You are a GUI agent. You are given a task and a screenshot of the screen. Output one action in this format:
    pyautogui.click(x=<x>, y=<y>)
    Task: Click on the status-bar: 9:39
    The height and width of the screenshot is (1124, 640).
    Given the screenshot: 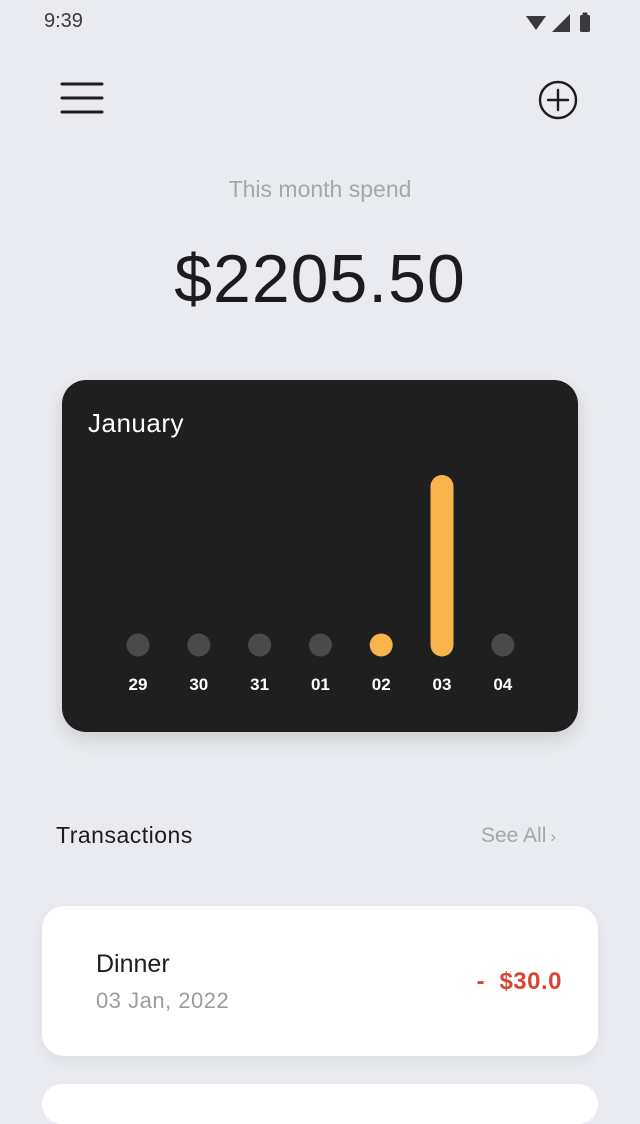 What is the action you would take?
    pyautogui.click(x=320, y=22)
    